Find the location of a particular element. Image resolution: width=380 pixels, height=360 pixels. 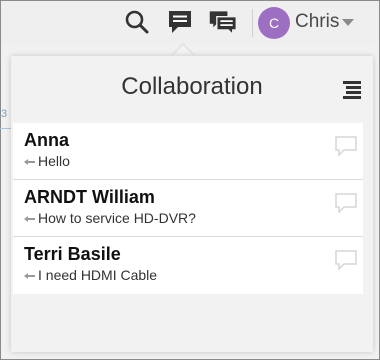

last-message-text: How to service HD-DVR? is located at coordinates (117, 218).